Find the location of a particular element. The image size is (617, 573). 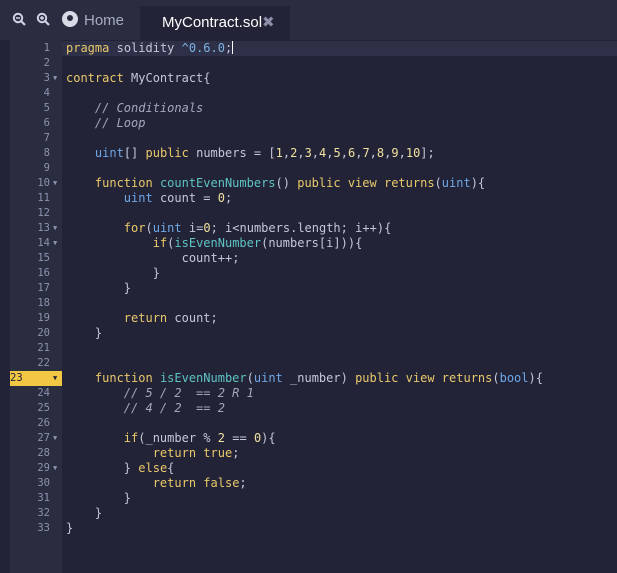

line-number: 26 is located at coordinates (43, 423).